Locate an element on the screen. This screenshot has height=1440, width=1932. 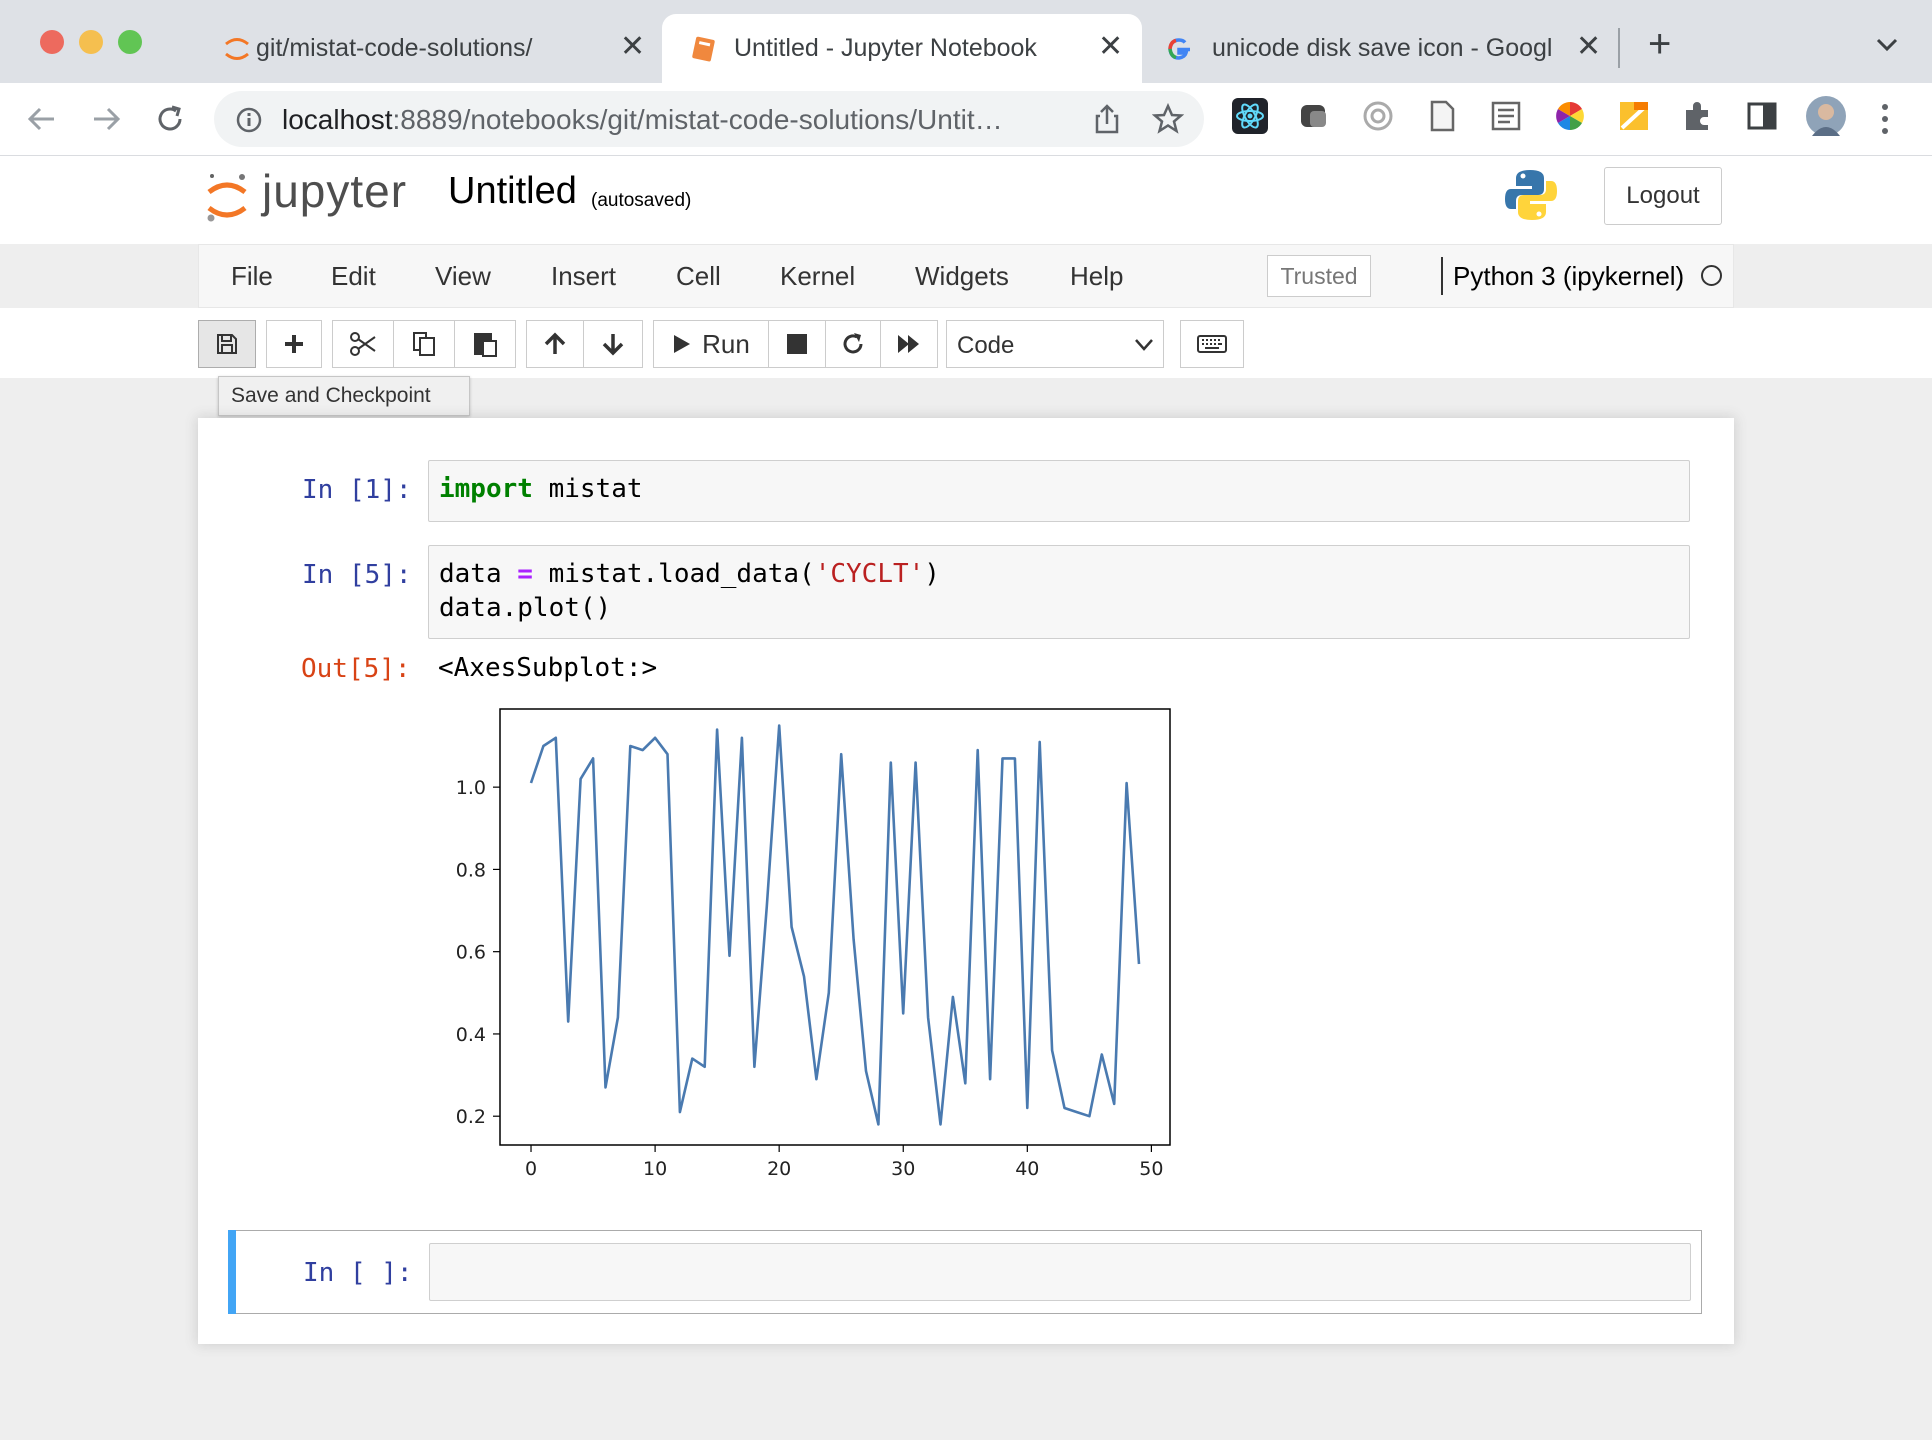
restart-icon is located at coordinates (853, 343).